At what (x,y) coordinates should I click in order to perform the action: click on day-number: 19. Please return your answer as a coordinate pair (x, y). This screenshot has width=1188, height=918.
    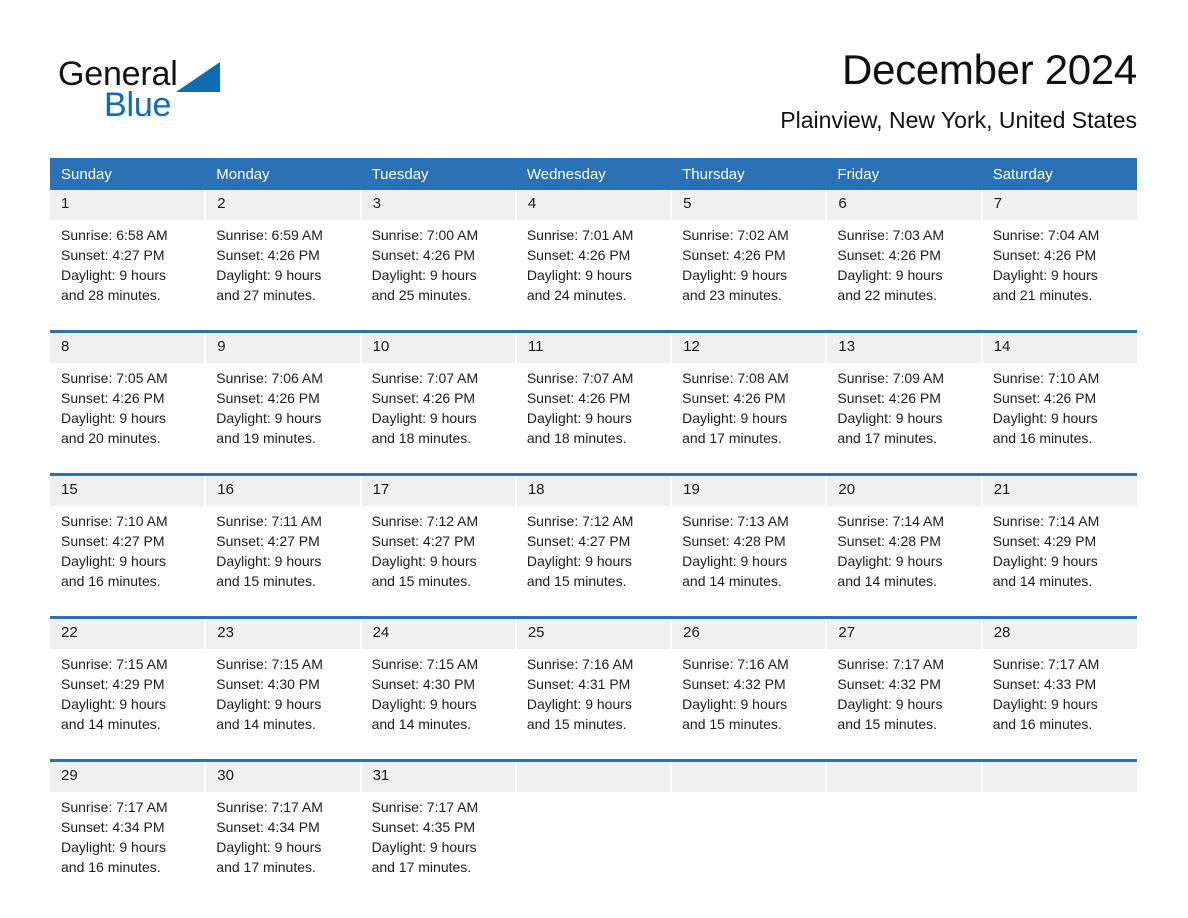
    Looking at the image, I should click on (748, 489).